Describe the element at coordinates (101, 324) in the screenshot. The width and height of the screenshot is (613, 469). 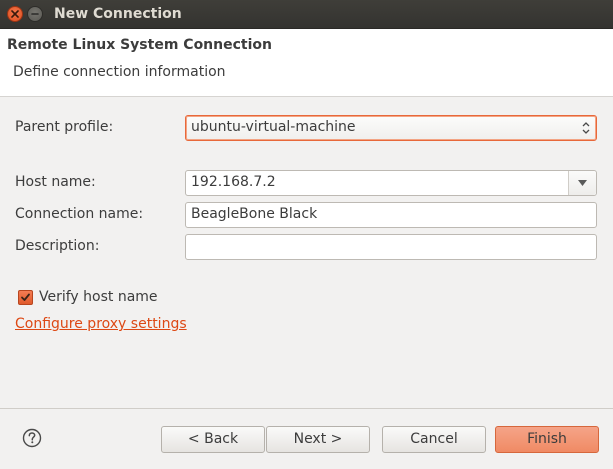
I see `configure-proxy-link: Configure proxy settings` at that location.